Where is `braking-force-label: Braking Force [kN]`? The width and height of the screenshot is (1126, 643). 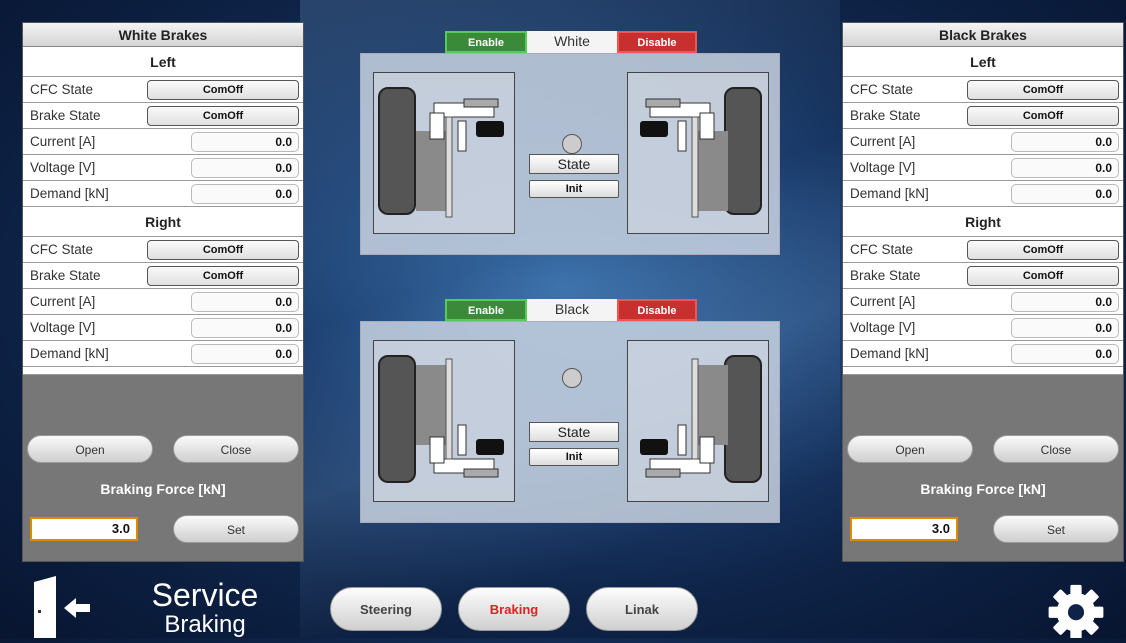
braking-force-label: Braking Force [kN] is located at coordinates (163, 489).